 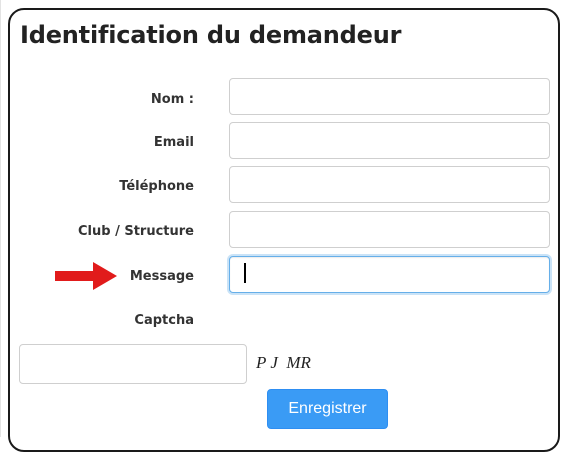 What do you see at coordinates (389, 274) in the screenshot?
I see `message-input` at bounding box center [389, 274].